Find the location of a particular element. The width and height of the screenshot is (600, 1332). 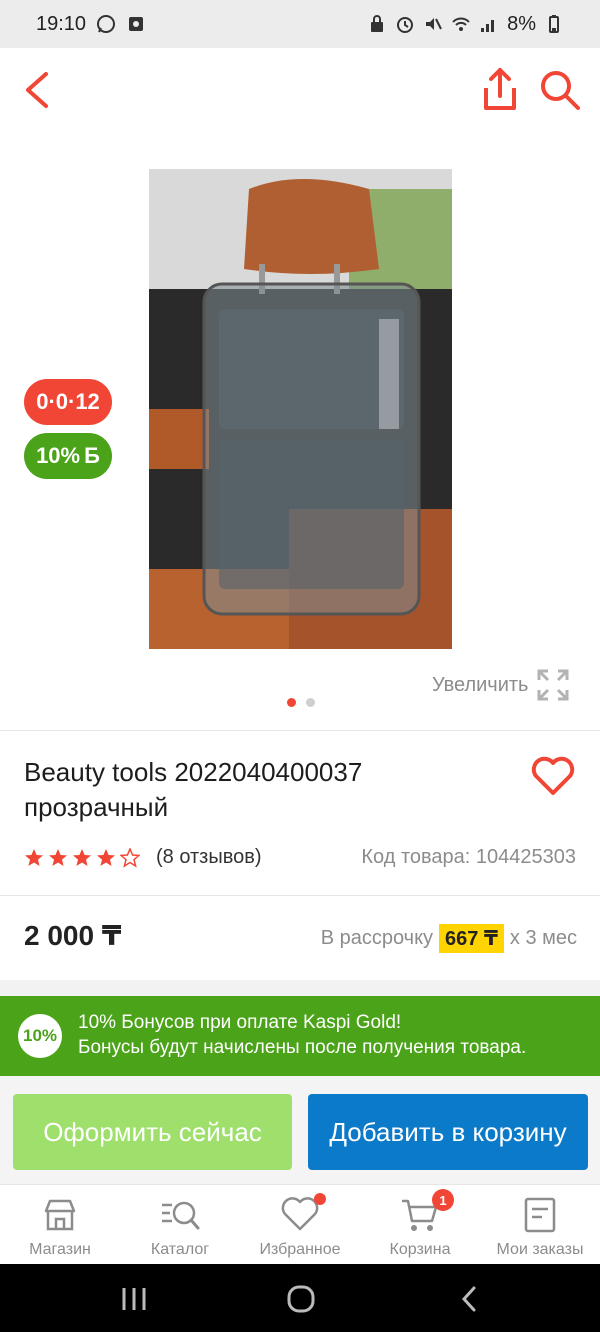

nav-item-favorites: Избранное is located at coordinates (300, 1225).